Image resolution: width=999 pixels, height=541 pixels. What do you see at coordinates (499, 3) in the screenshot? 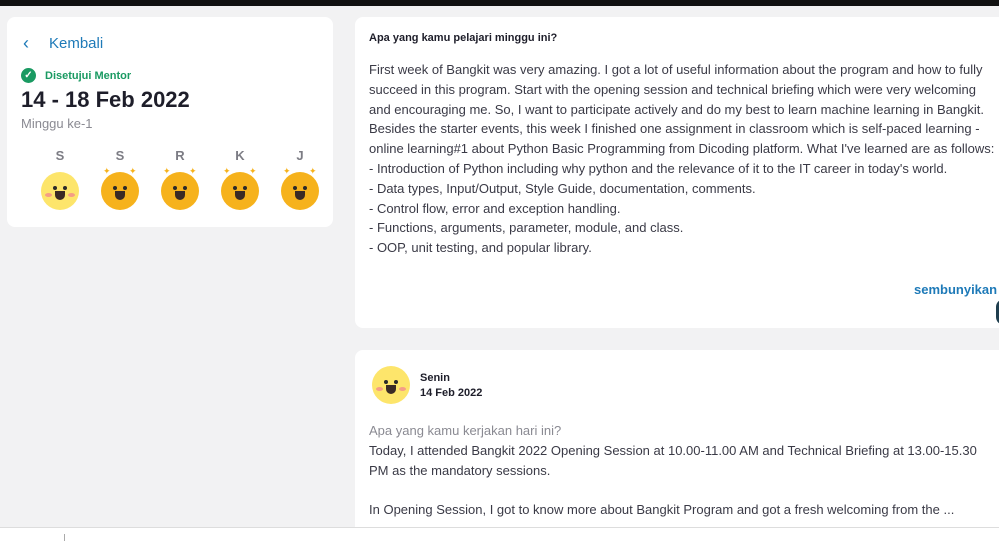
I see `top-bar` at bounding box center [499, 3].